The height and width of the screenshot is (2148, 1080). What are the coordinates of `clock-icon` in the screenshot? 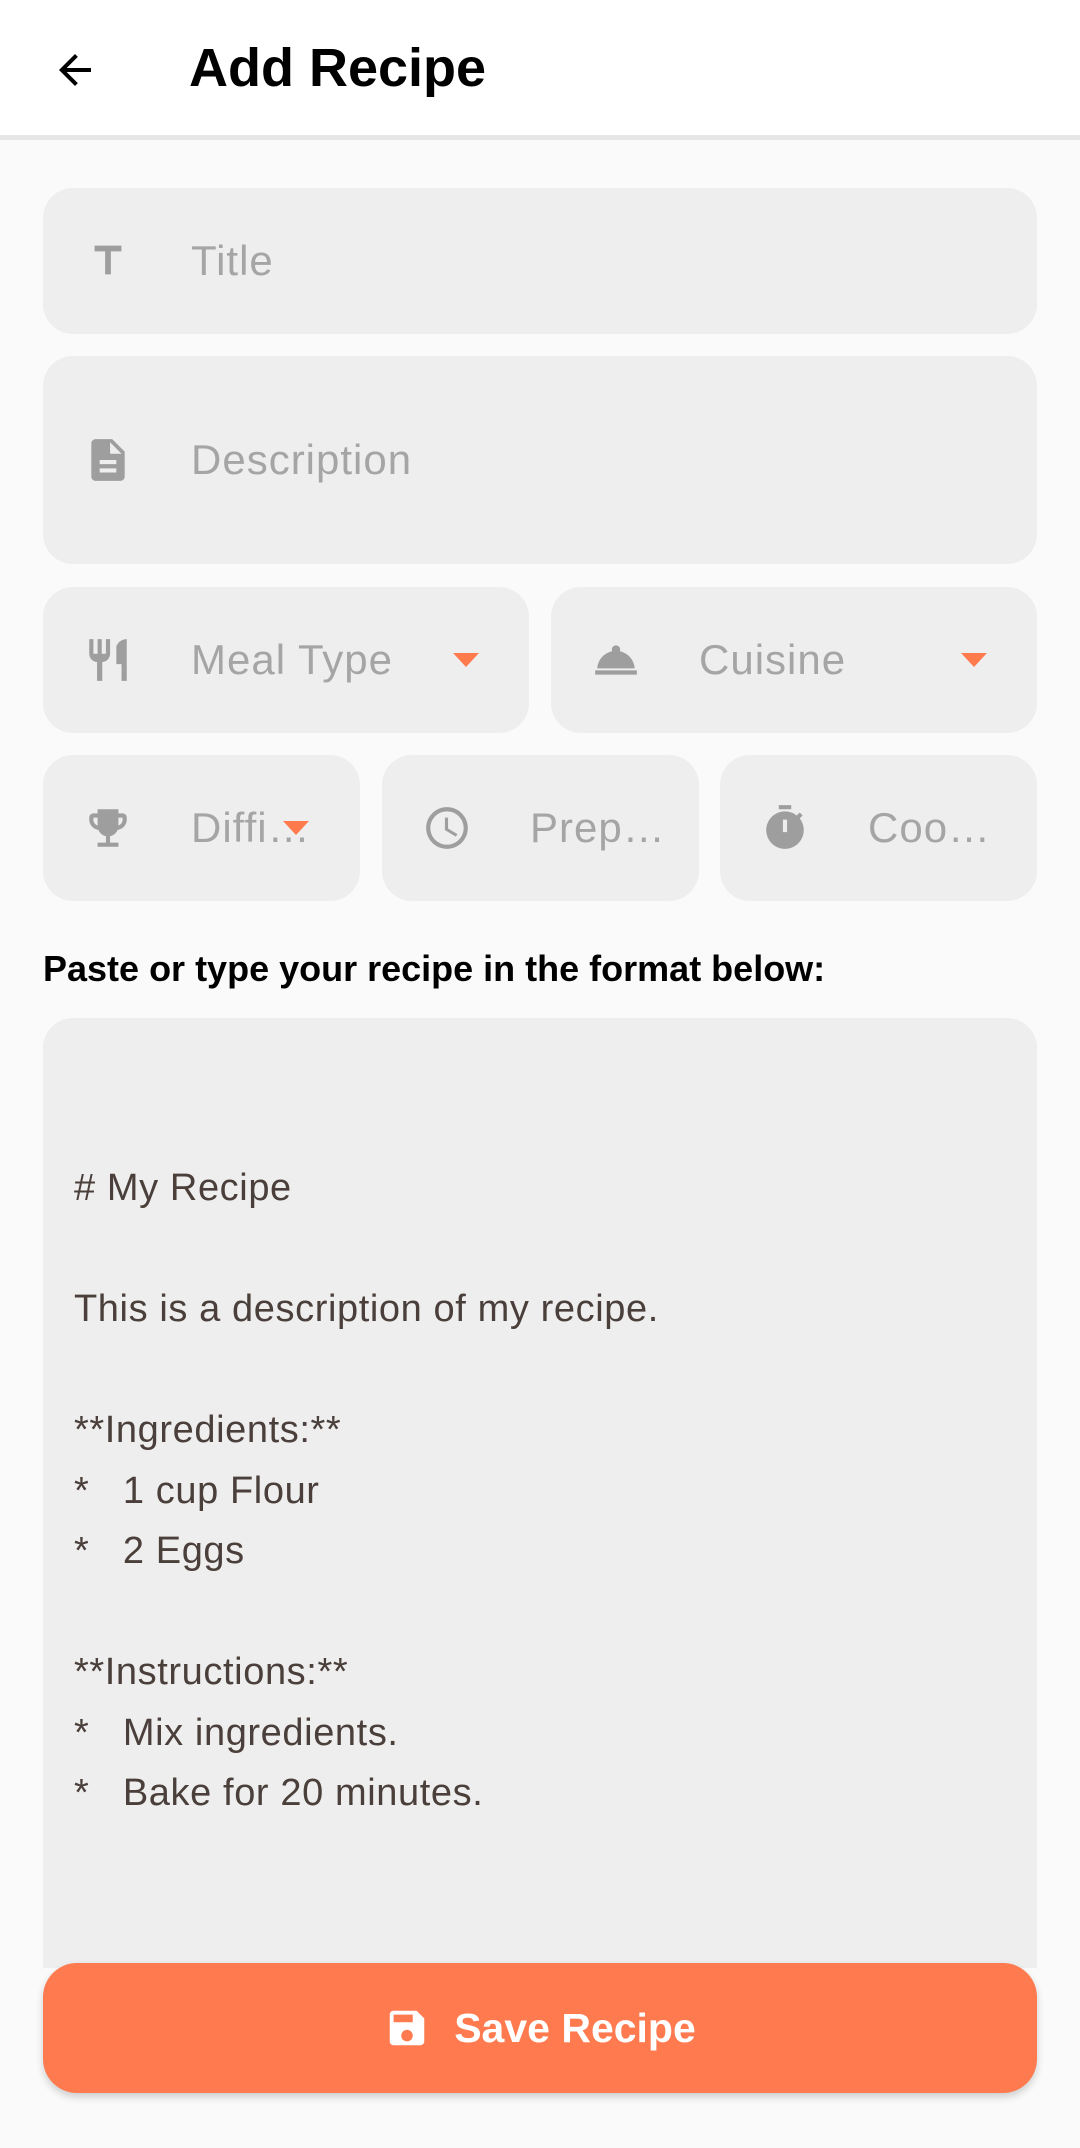 It's located at (447, 828).